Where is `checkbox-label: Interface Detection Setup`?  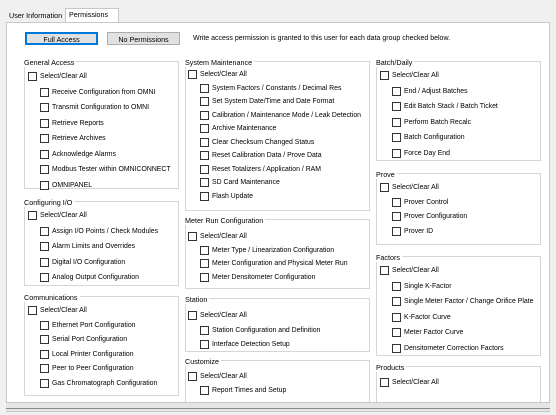
checkbox-label: Interface Detection Setup is located at coordinates (251, 344).